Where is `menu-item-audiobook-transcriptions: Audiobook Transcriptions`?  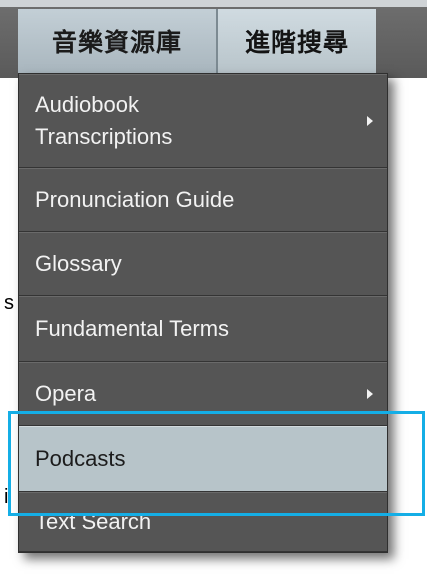
menu-item-audiobook-transcriptions: Audiobook Transcriptions is located at coordinates (203, 121).